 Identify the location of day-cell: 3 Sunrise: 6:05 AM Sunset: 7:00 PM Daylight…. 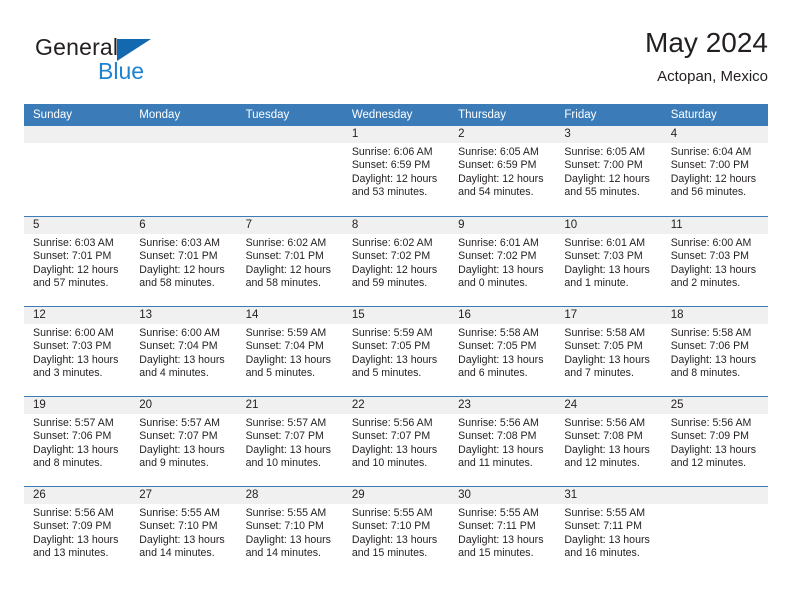
(608, 171).